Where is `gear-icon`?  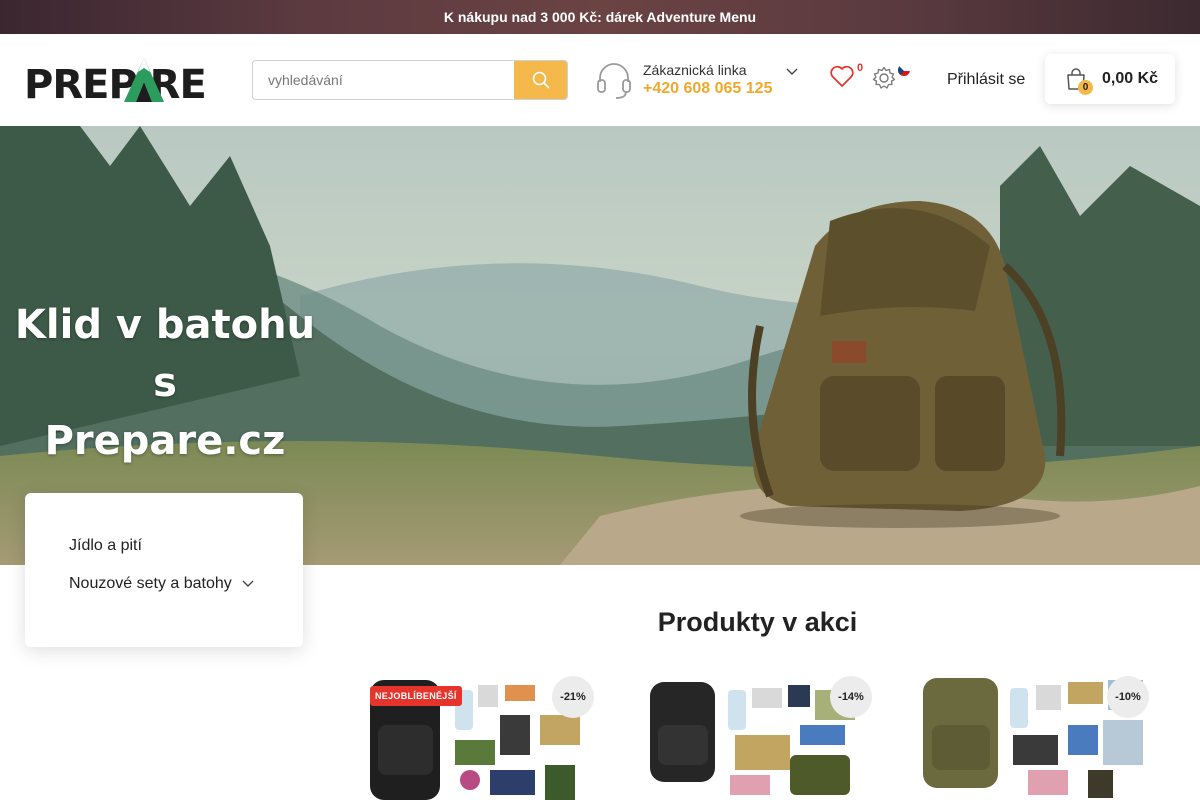 gear-icon is located at coordinates (884, 77).